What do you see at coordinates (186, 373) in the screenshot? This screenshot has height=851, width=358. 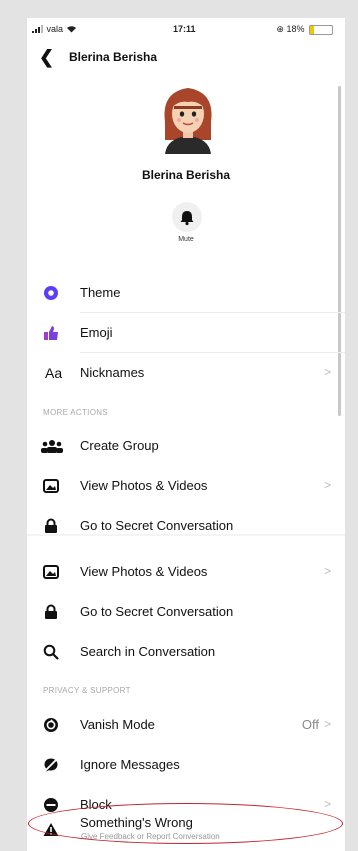 I see `nicknames-row: Aa Nicknames >` at bounding box center [186, 373].